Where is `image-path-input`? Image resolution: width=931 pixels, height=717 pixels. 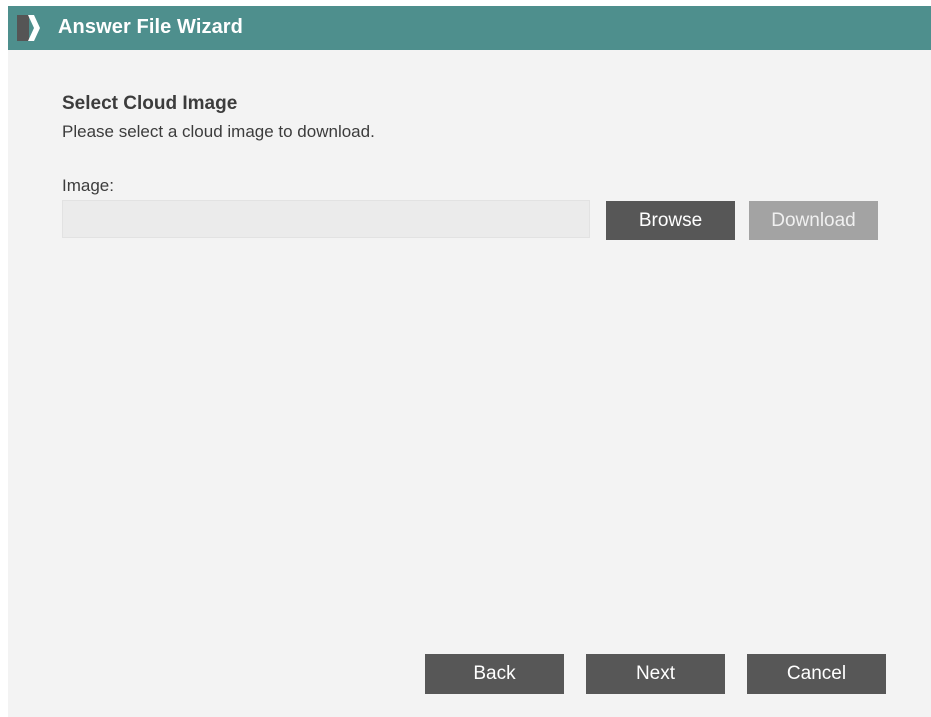 image-path-input is located at coordinates (326, 219).